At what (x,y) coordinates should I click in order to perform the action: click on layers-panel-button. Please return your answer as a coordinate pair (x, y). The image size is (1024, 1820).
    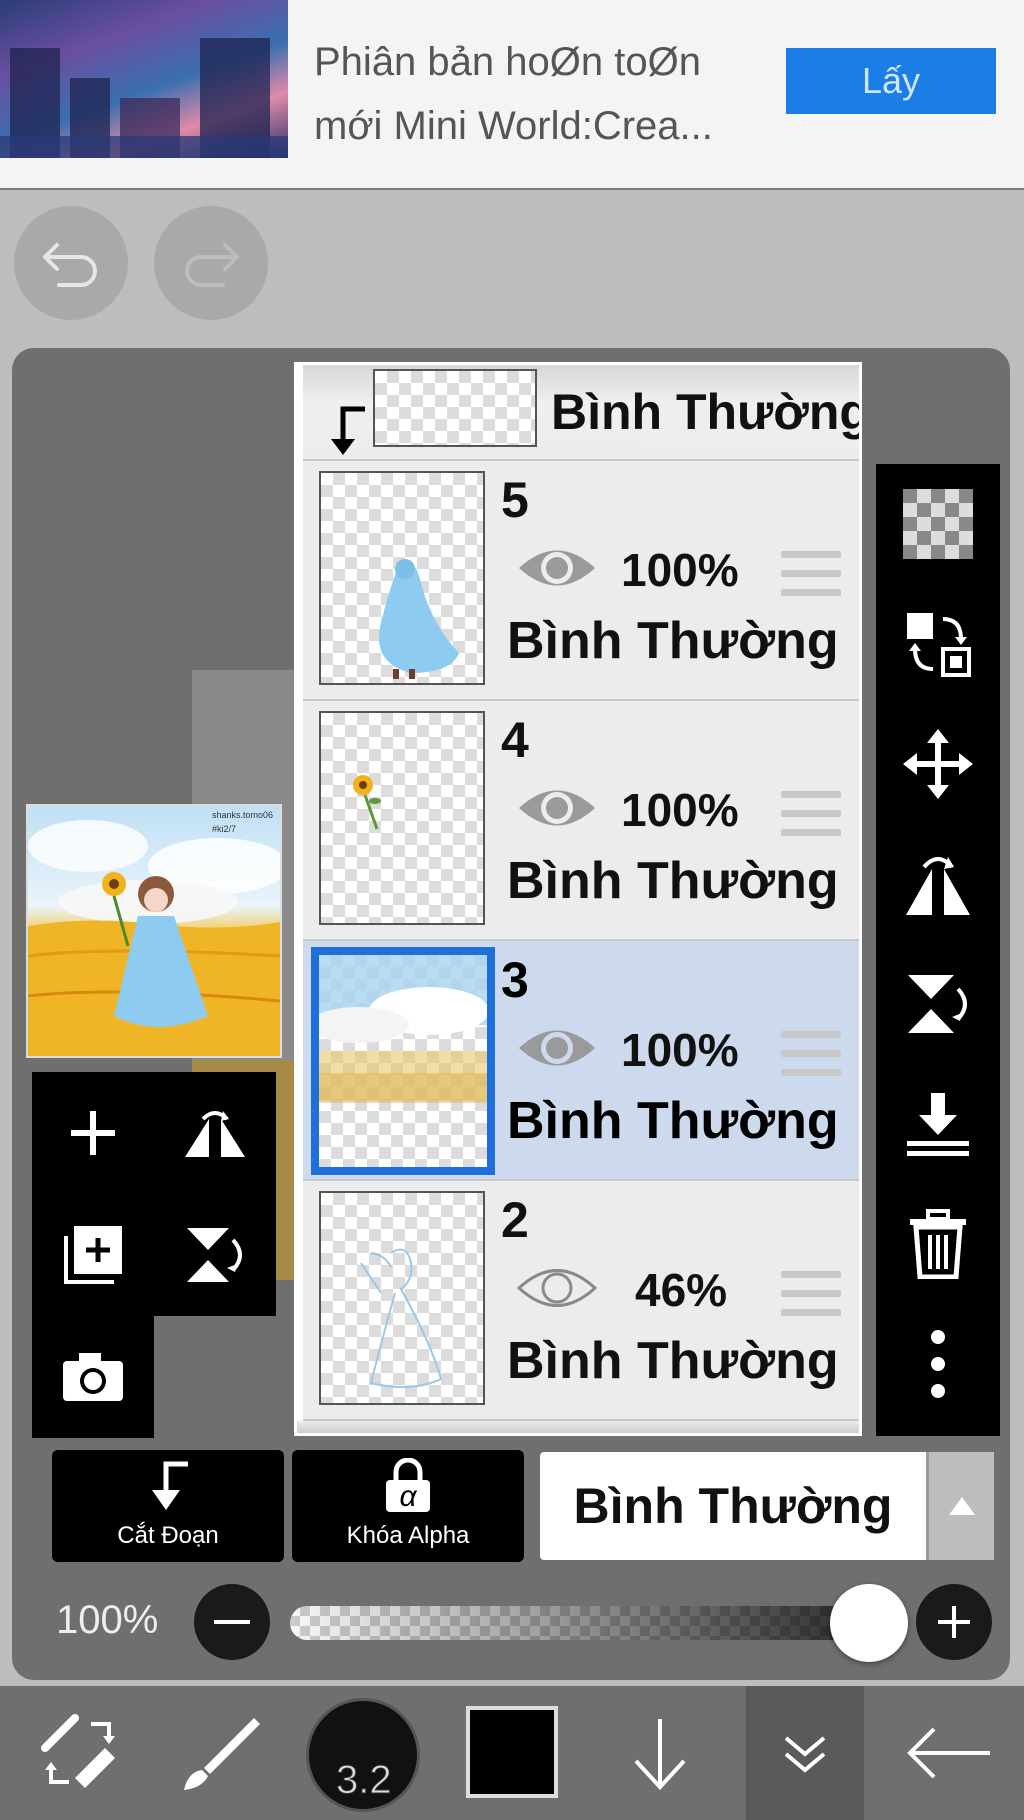
    Looking at the image, I should click on (805, 1753).